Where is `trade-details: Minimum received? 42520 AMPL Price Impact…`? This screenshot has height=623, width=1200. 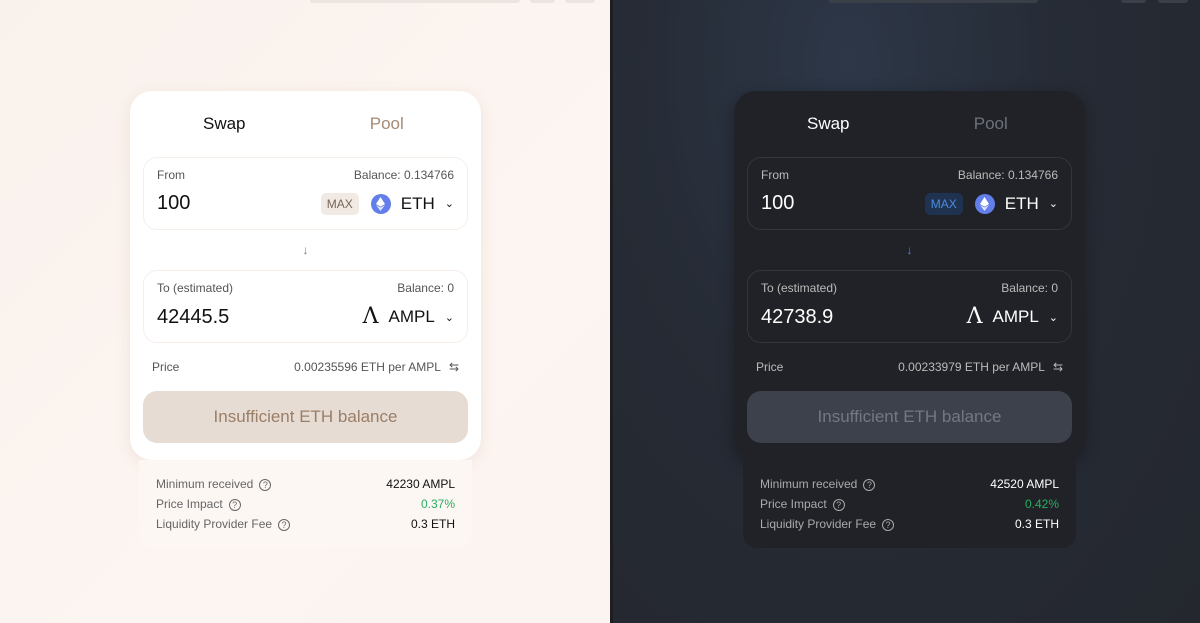 trade-details: Minimum received? 42520 AMPL Price Impact… is located at coordinates (909, 504).